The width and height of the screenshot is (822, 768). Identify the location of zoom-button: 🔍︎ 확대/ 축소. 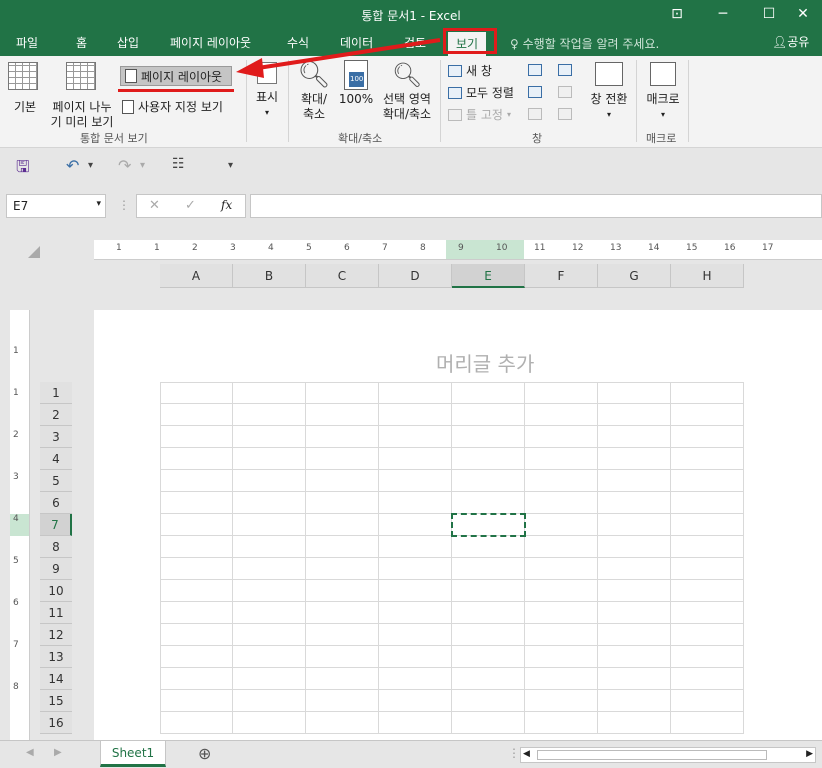
(314, 91).